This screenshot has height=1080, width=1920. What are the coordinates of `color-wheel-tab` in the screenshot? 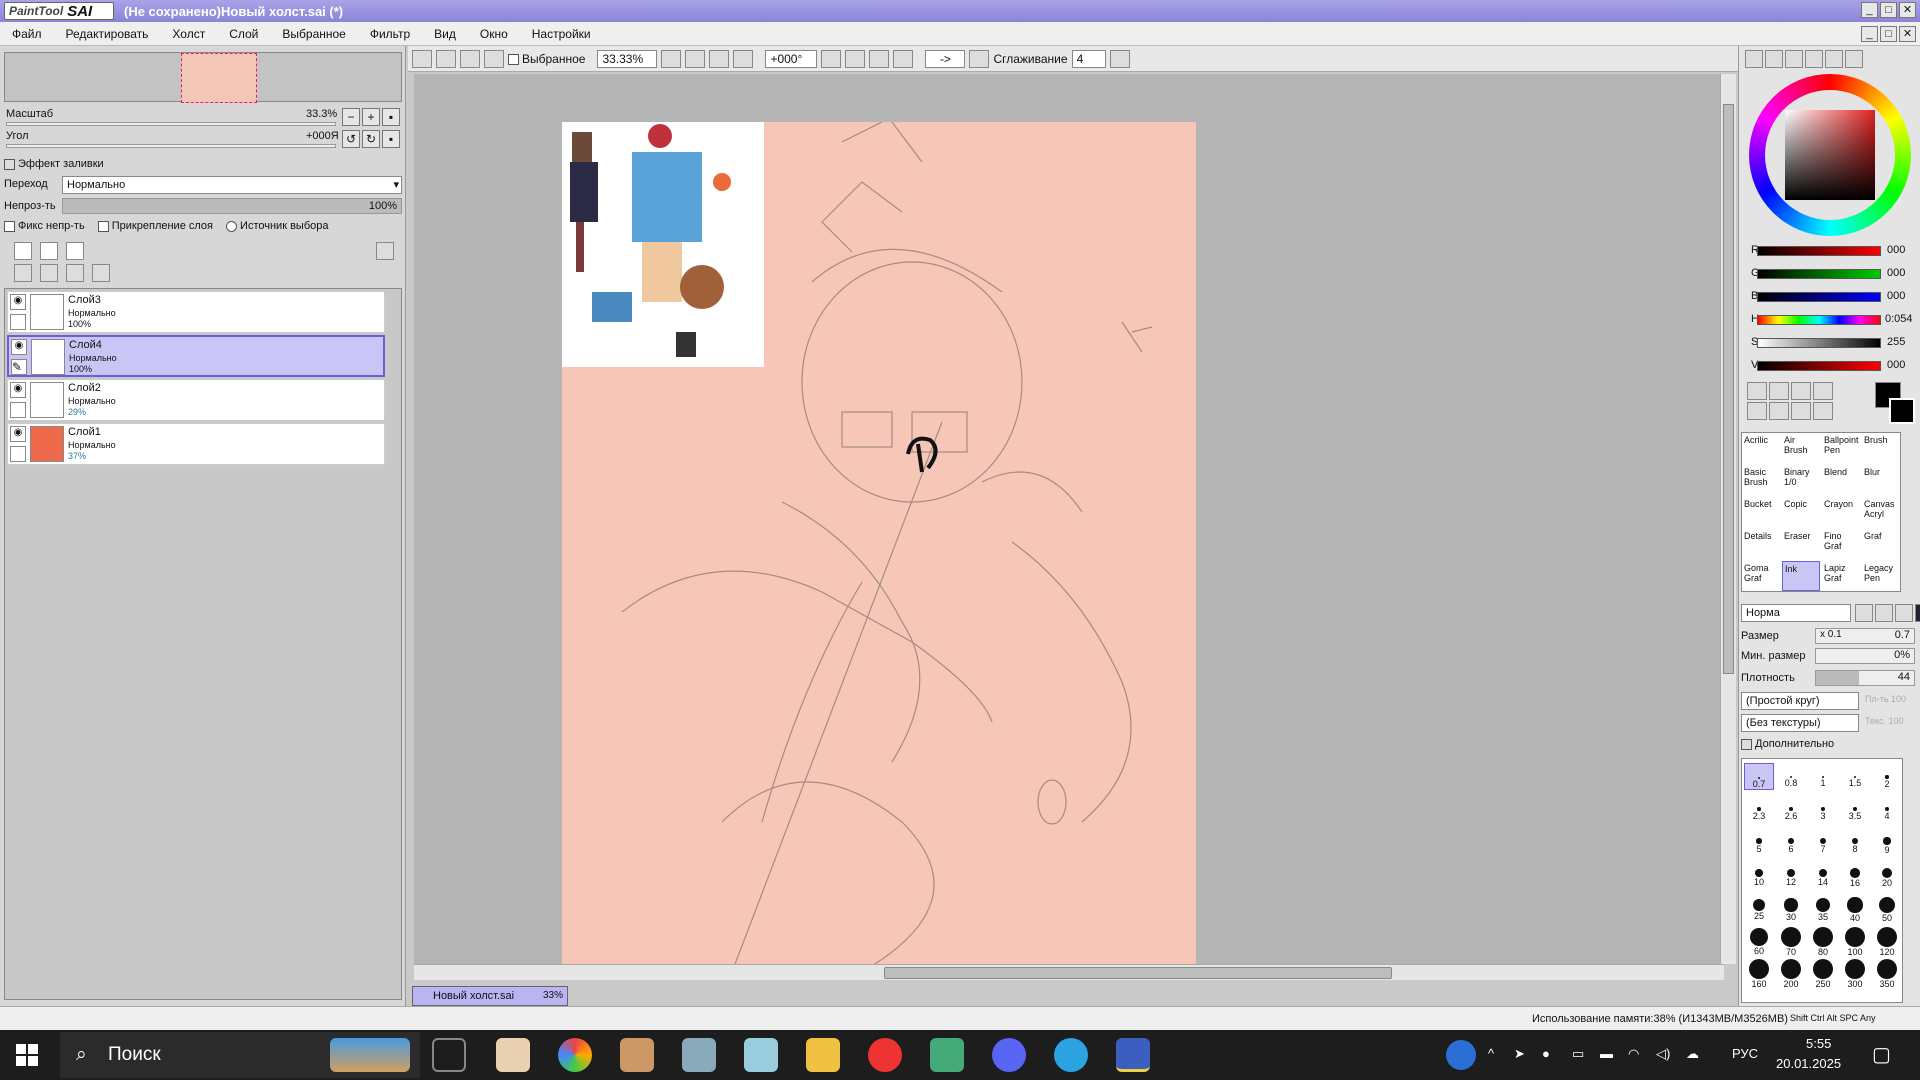 It's located at (1754, 59).